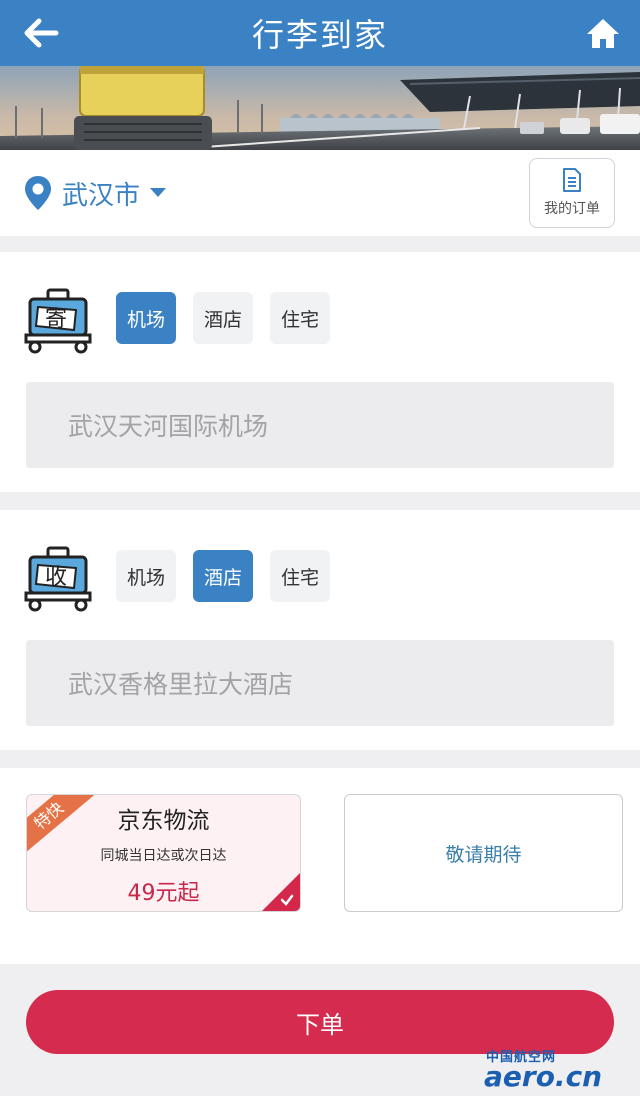  I want to click on jd-price: 49元起, so click(163, 893).